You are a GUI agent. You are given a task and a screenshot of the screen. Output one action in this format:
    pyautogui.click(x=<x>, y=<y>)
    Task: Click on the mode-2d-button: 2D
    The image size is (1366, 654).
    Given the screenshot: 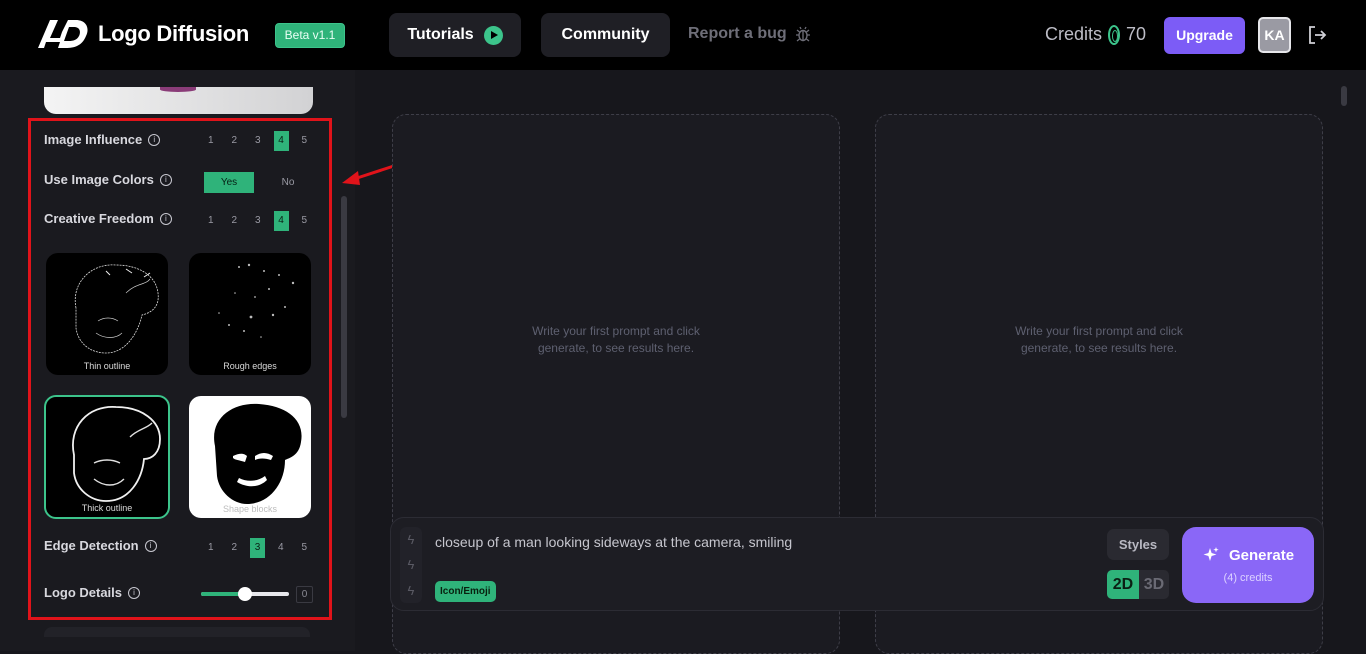 What is the action you would take?
    pyautogui.click(x=1123, y=584)
    